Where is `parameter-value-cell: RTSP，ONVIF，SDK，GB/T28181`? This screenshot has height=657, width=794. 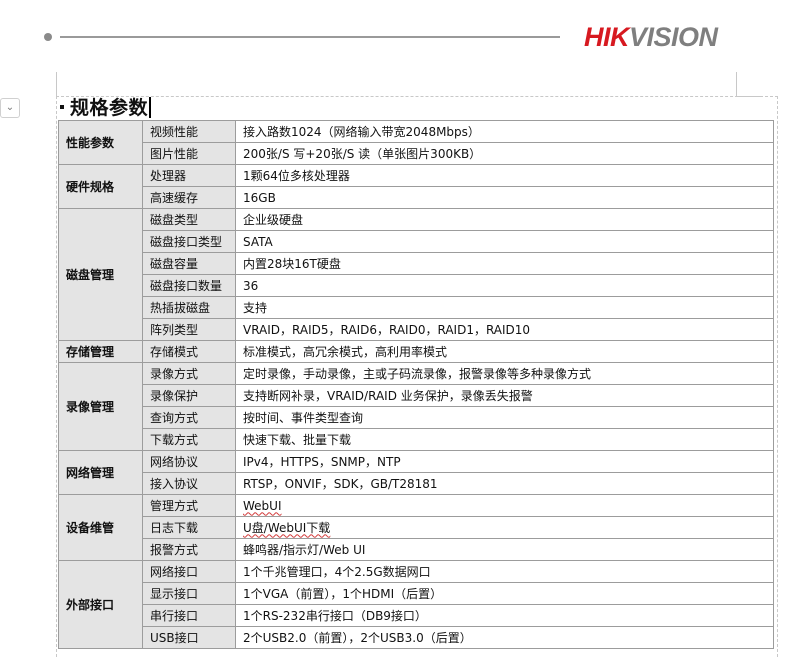
parameter-value-cell: RTSP，ONVIF，SDK，GB/T28181 is located at coordinates (504, 483).